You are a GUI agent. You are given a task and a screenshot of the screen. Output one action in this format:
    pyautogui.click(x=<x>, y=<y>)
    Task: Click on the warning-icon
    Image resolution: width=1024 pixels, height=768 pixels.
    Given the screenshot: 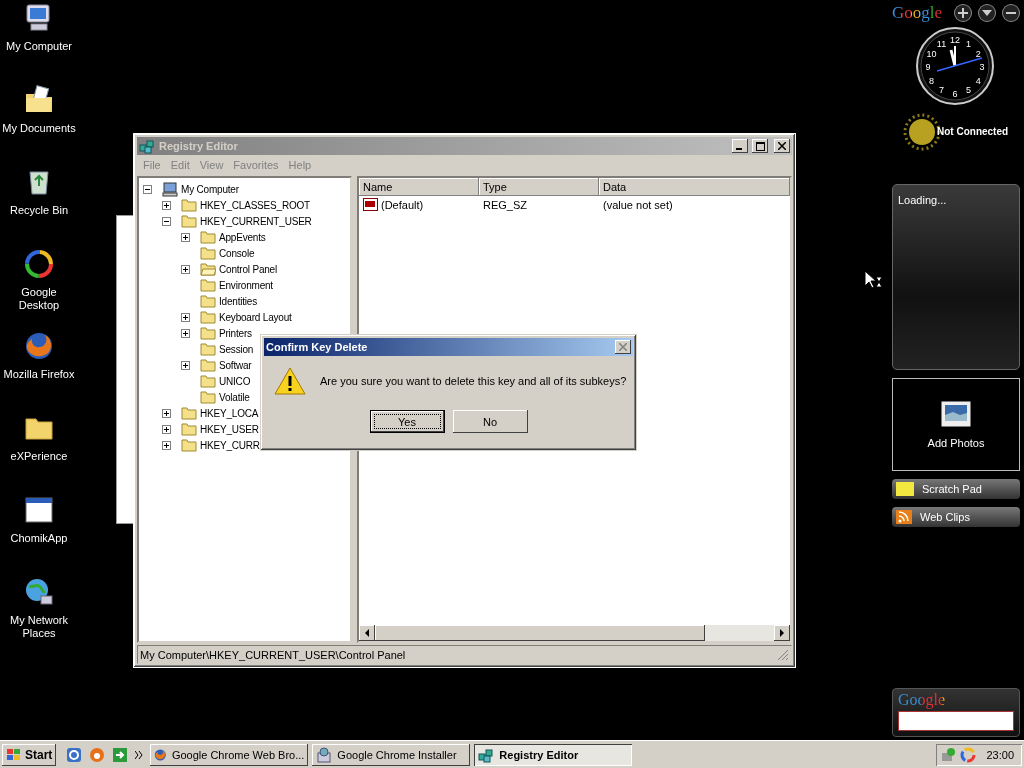 What is the action you would take?
    pyautogui.click(x=290, y=381)
    